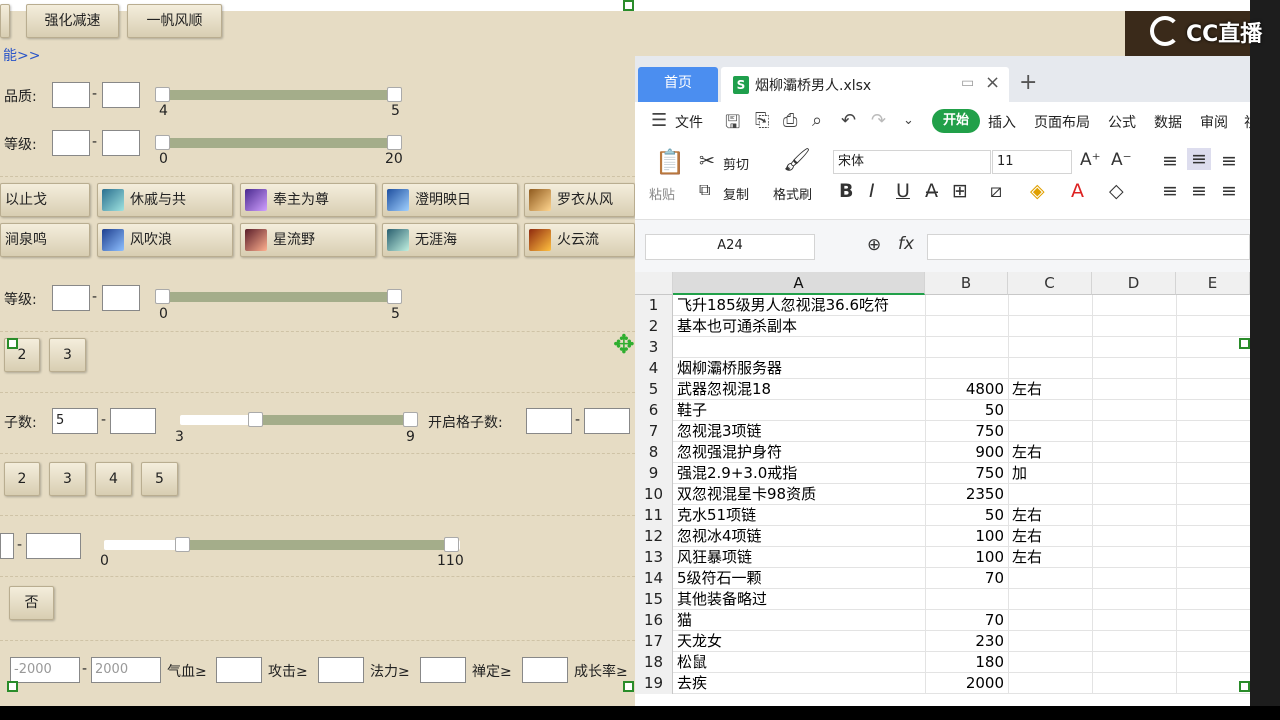 This screenshot has width=1280, height=720. What do you see at coordinates (1214, 122) in the screenshot?
I see `menu-review: 审阅` at bounding box center [1214, 122].